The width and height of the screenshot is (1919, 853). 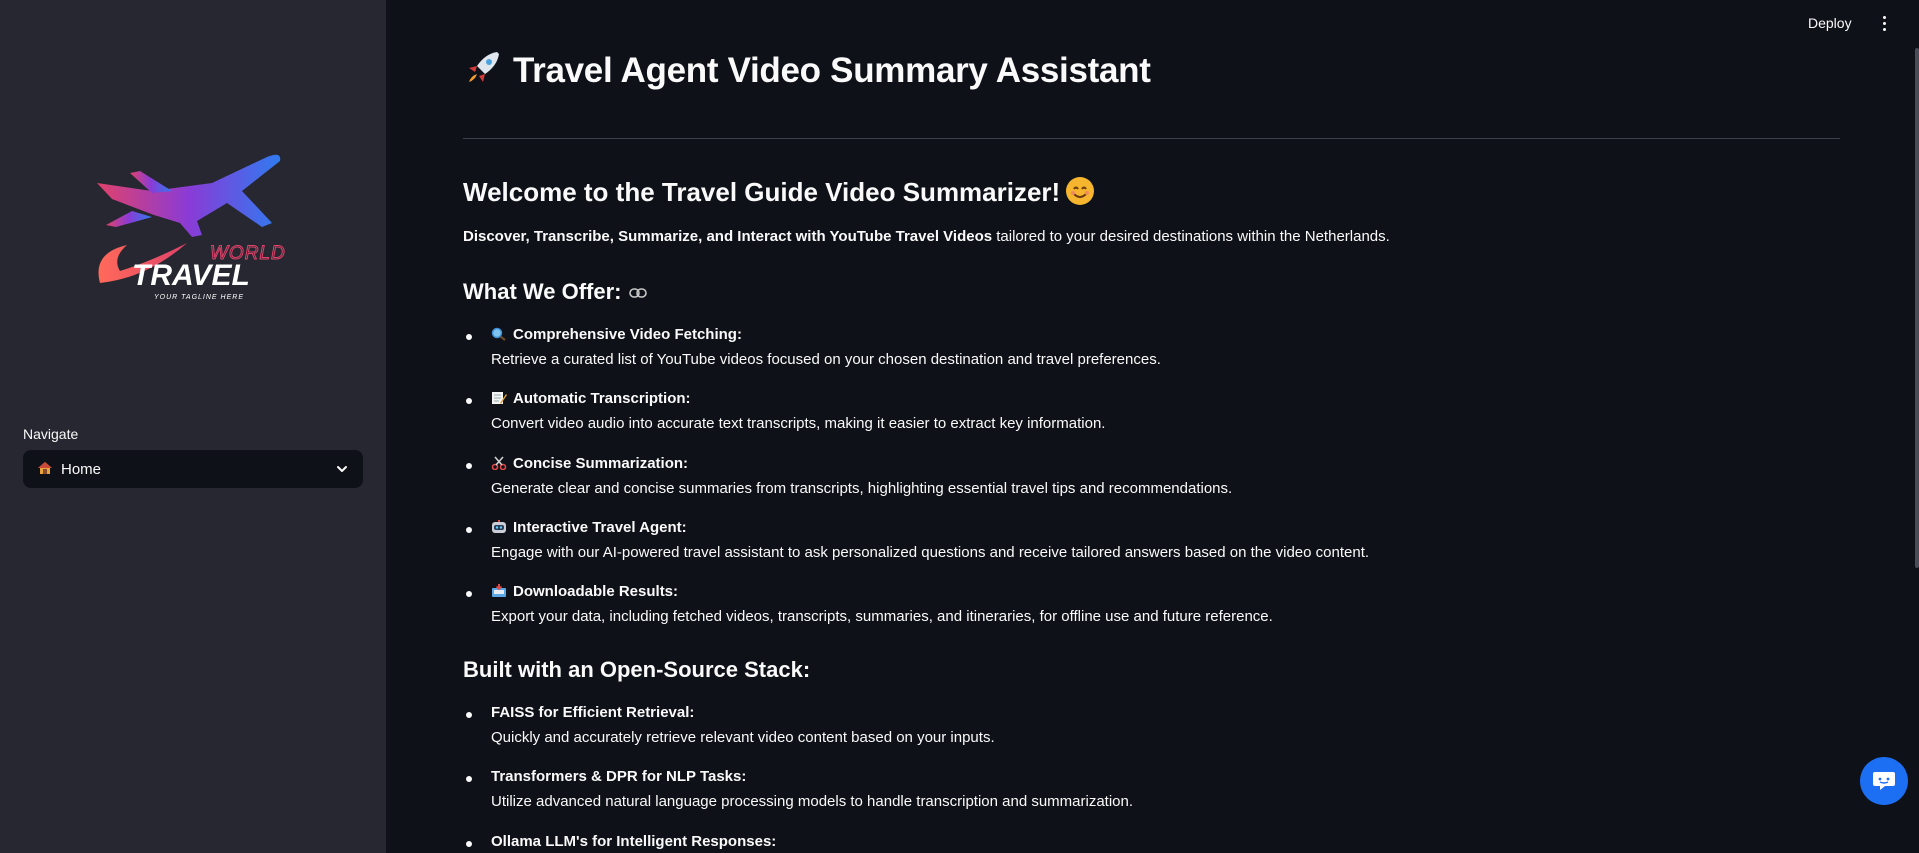 What do you see at coordinates (627, 334) in the screenshot?
I see `offer-title-text: Comprehensive Video Fetching:` at bounding box center [627, 334].